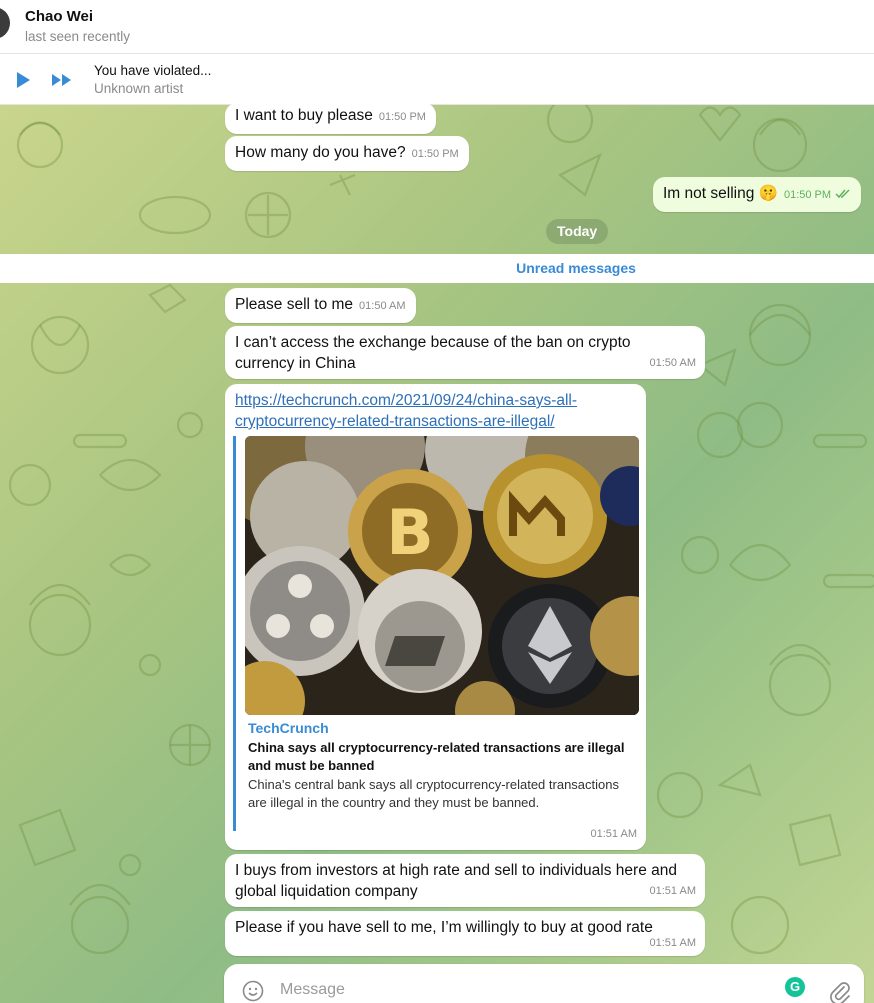  Describe the element at coordinates (768, 193) in the screenshot. I see `shushing-emoji: 🤫` at that location.